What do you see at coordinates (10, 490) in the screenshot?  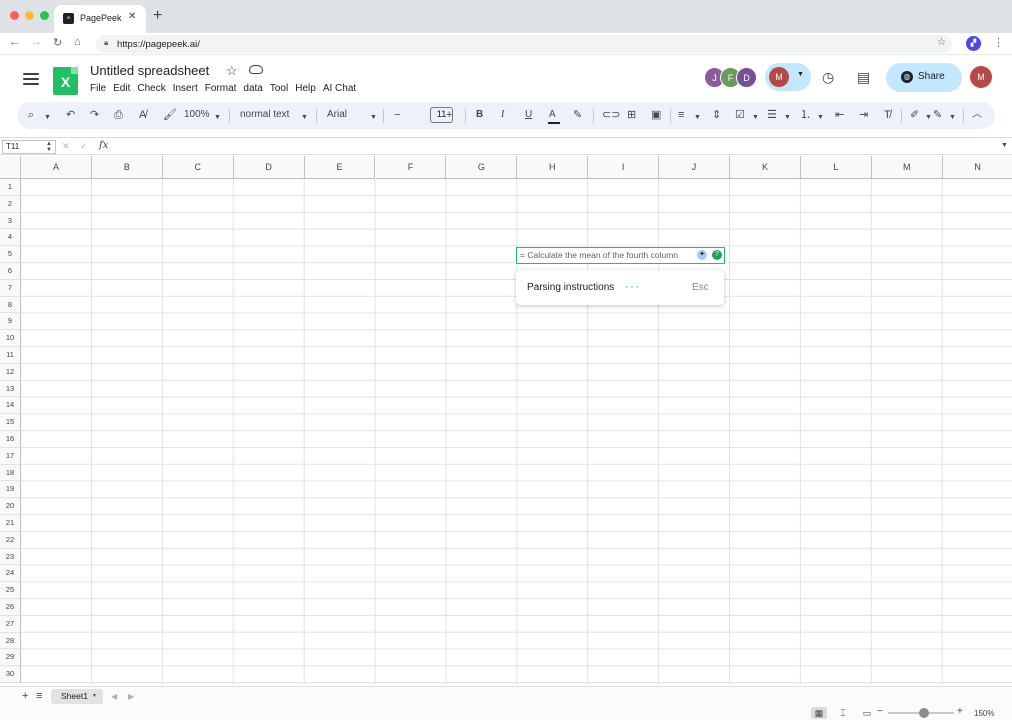 I see `row-header-19: 19` at bounding box center [10, 490].